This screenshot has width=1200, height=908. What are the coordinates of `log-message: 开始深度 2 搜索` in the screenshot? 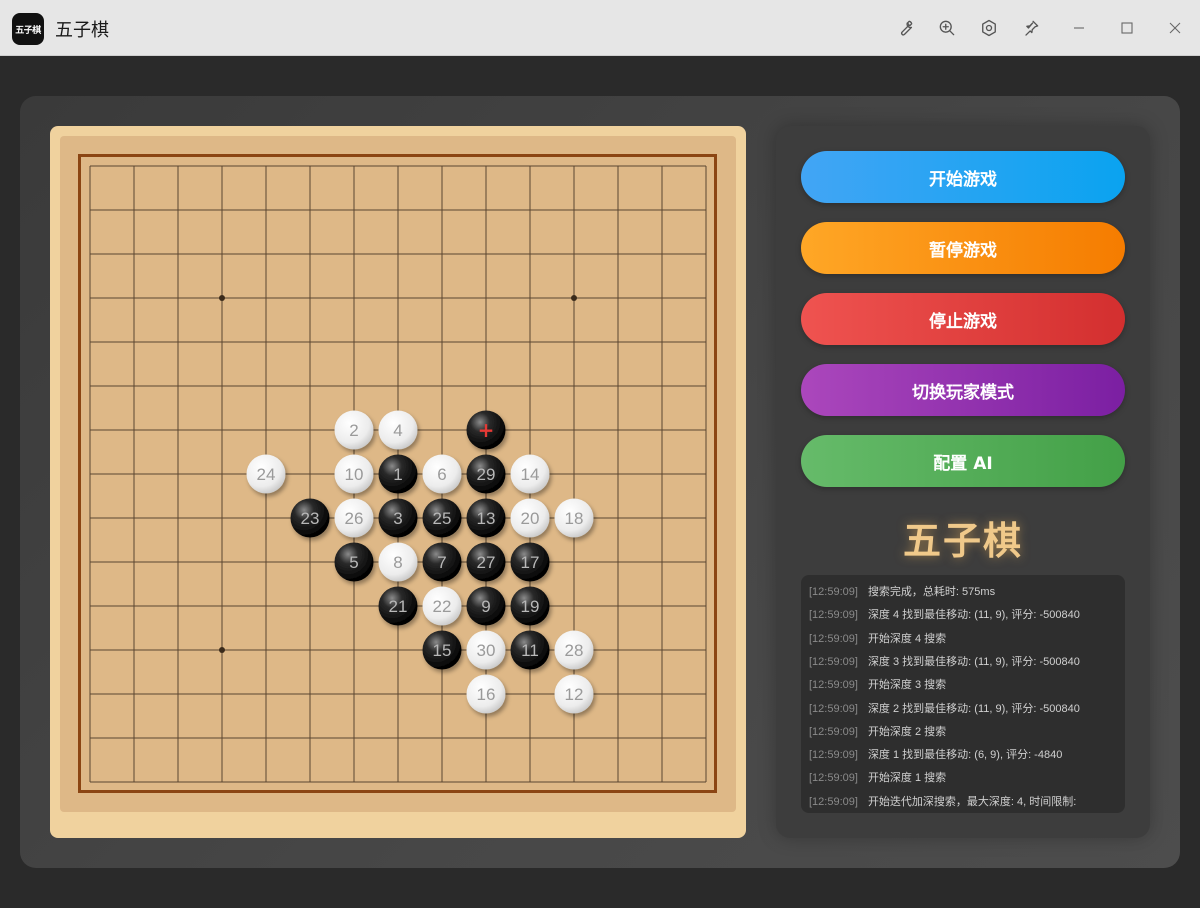 It's located at (907, 731).